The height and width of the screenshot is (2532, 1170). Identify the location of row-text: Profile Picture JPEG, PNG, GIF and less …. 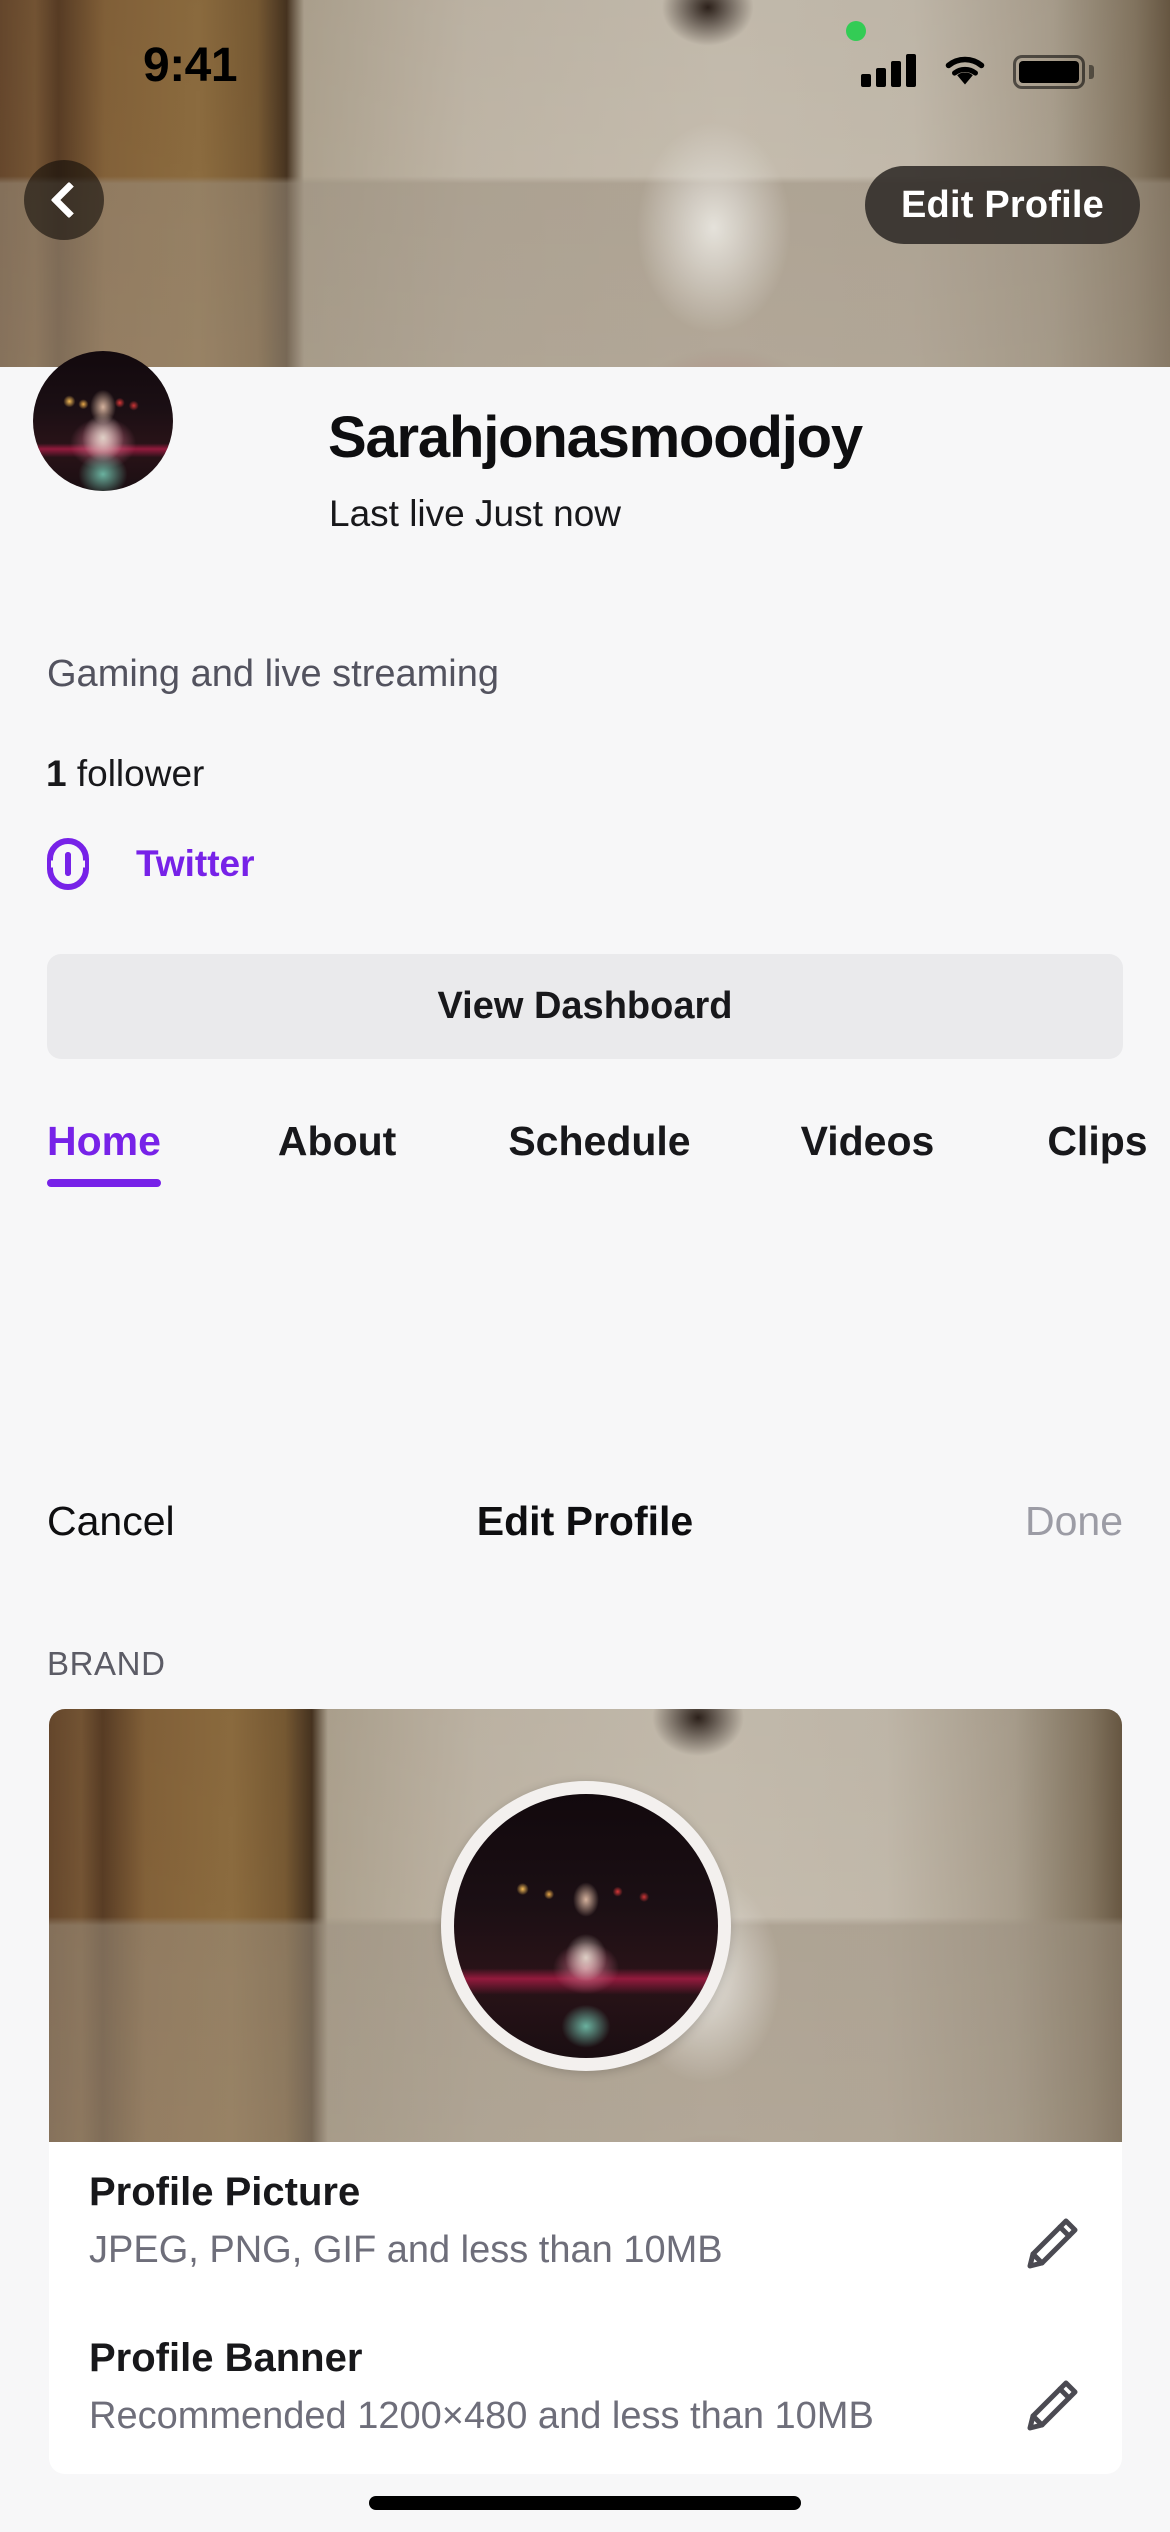
(554, 2221).